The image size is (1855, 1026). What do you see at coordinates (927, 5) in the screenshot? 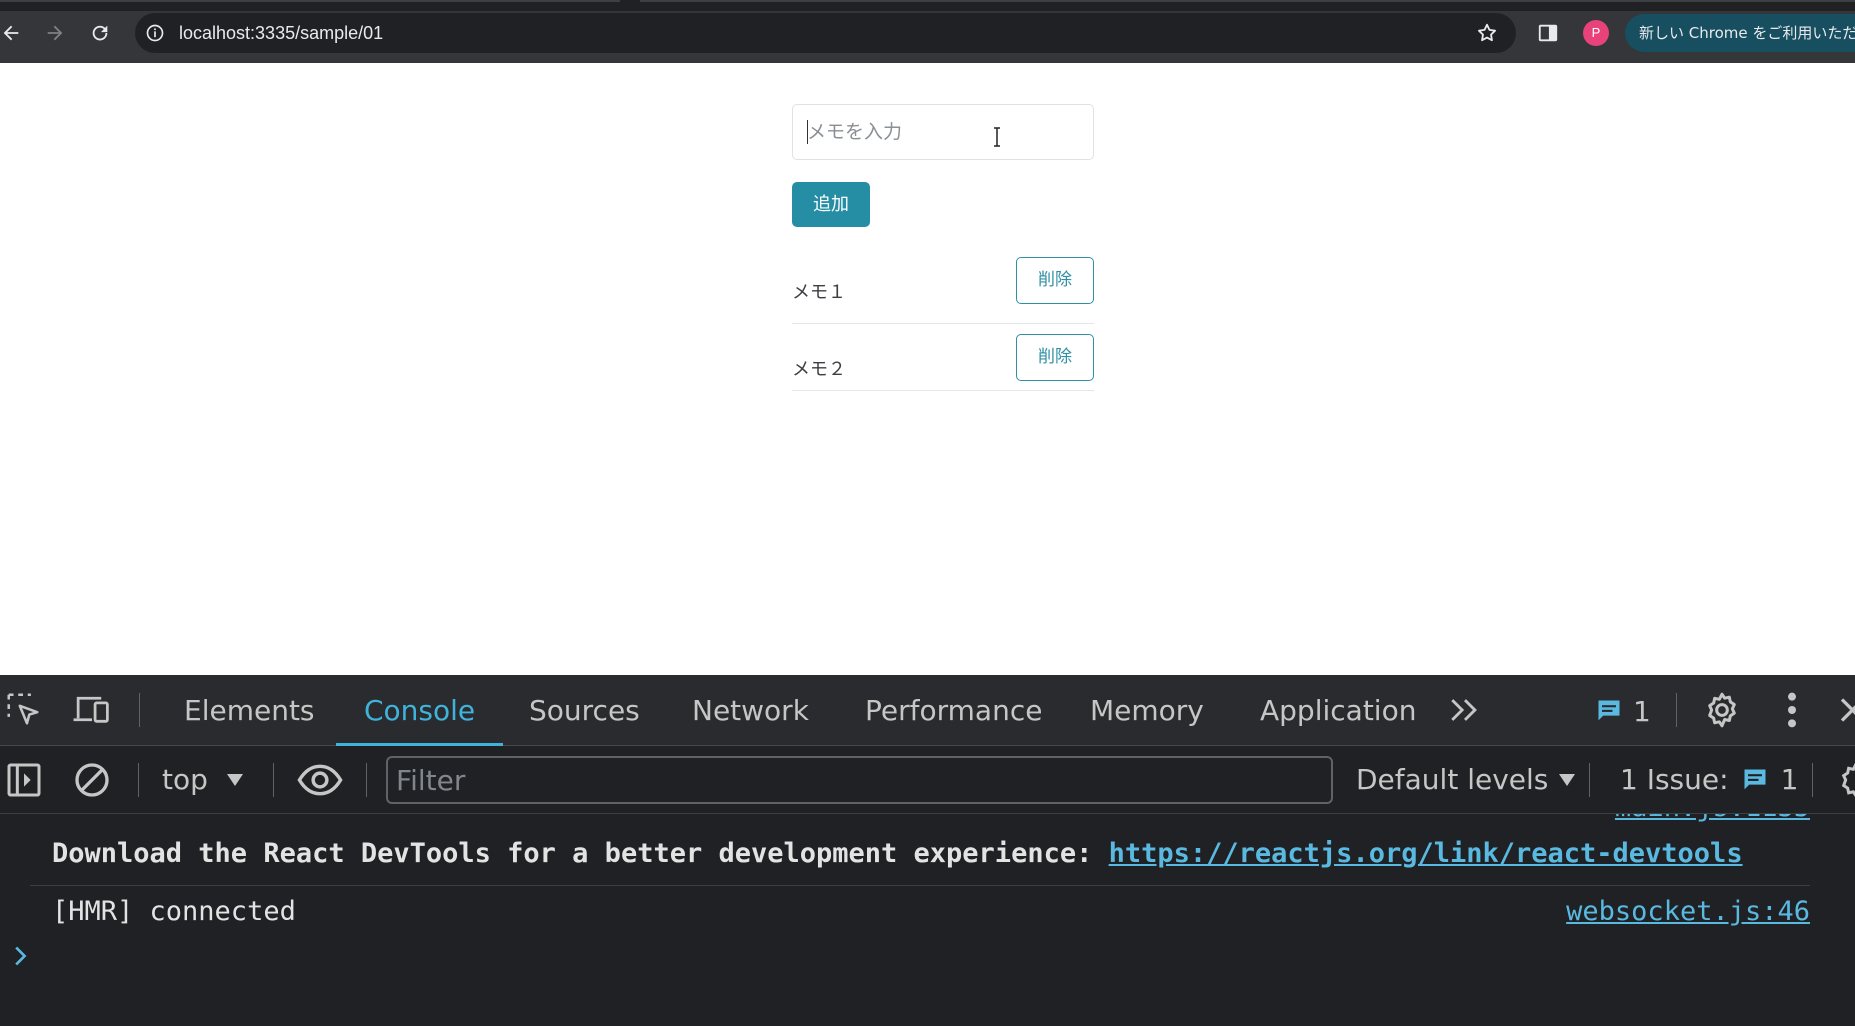
I see `tab-strip` at bounding box center [927, 5].